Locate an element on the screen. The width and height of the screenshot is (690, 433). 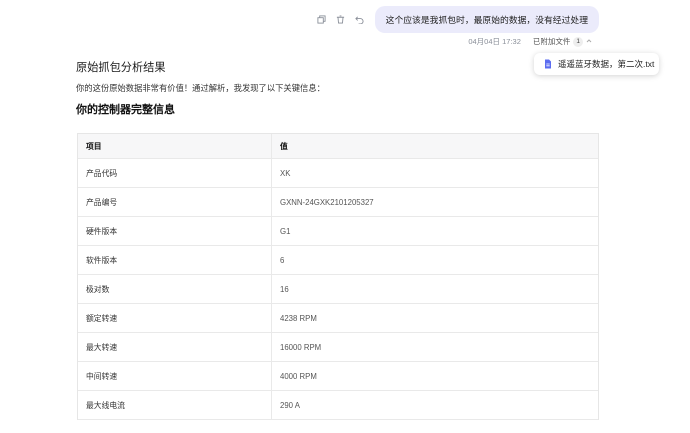
row-value: 4000 RPM is located at coordinates (434, 376).